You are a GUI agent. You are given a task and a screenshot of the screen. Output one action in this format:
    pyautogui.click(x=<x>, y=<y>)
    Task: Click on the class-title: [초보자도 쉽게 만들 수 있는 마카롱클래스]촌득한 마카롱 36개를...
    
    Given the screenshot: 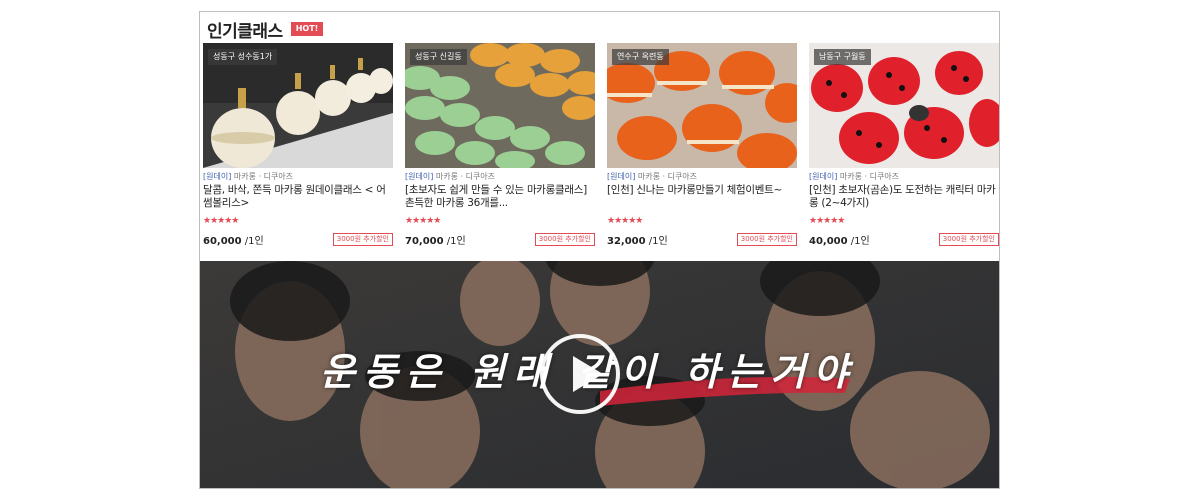 What is the action you would take?
    pyautogui.click(x=500, y=197)
    